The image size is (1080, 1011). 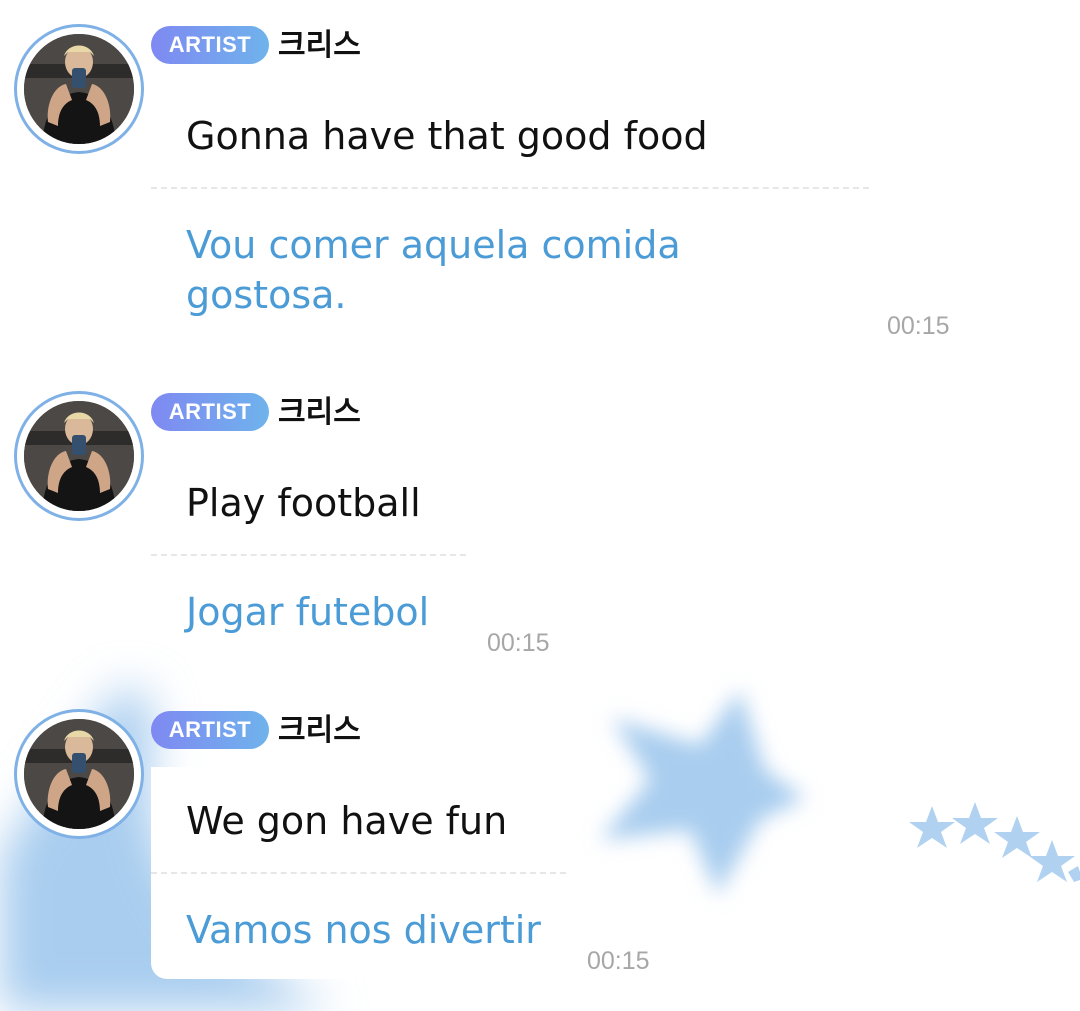 I want to click on translation-text: Vou comer aquela comida gostosa., so click(x=433, y=270).